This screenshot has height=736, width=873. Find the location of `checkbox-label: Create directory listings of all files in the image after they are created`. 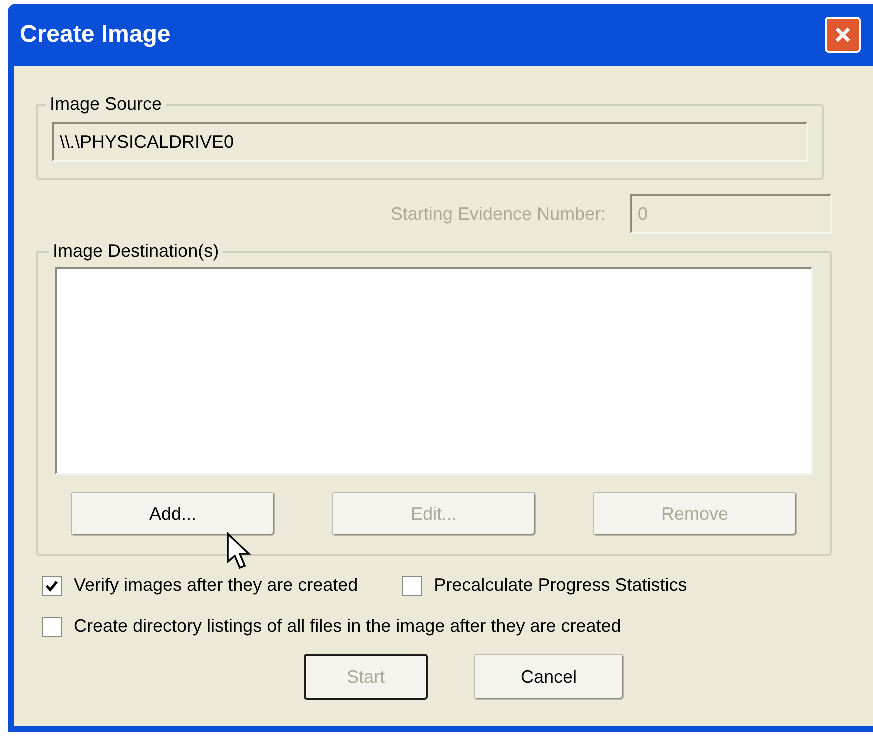

checkbox-label: Create directory listings of all files in the image after they are created is located at coordinates (348, 626).